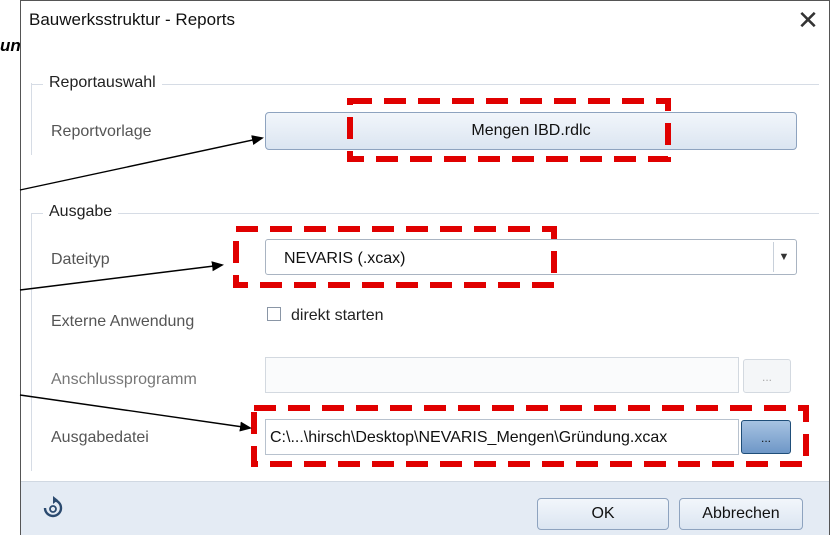  I want to click on output-group-left-line, so click(31, 342).